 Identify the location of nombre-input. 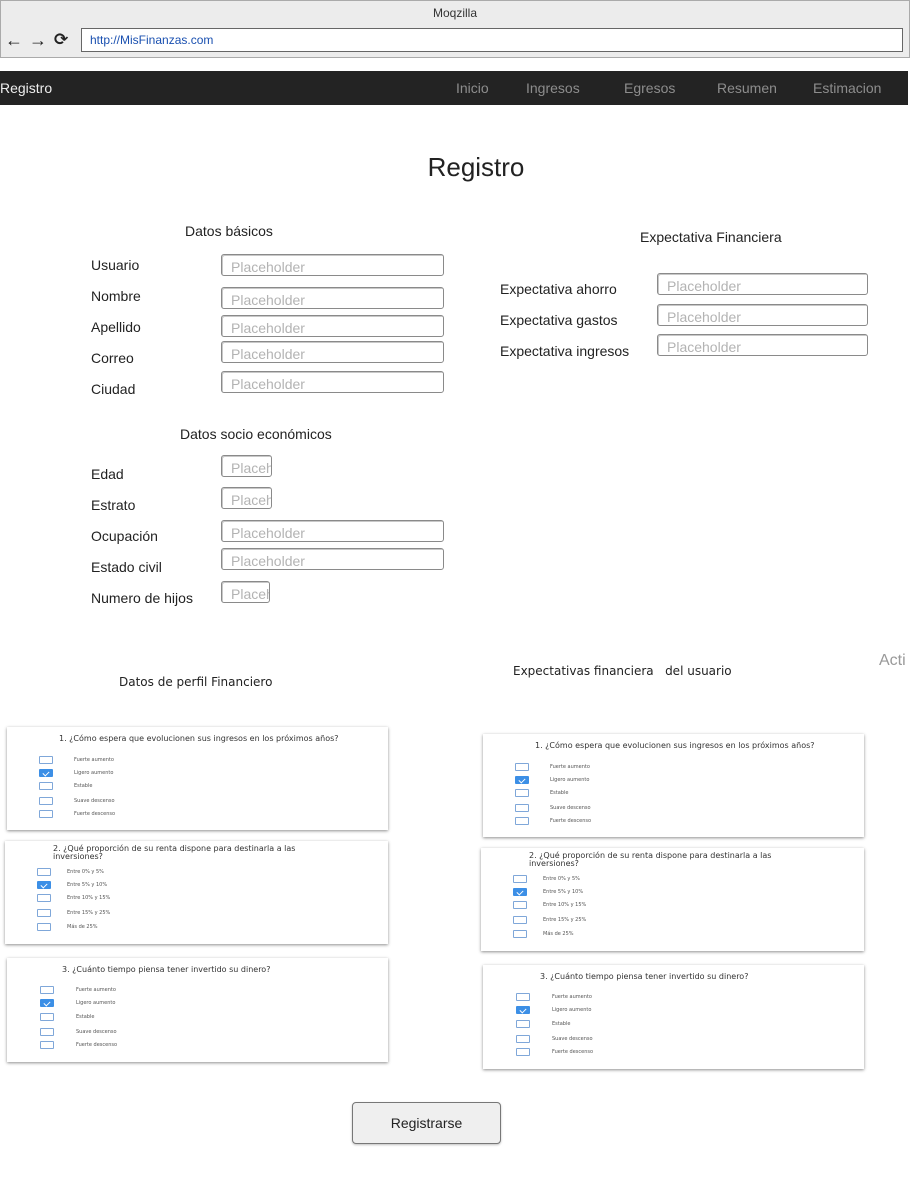
(332, 298).